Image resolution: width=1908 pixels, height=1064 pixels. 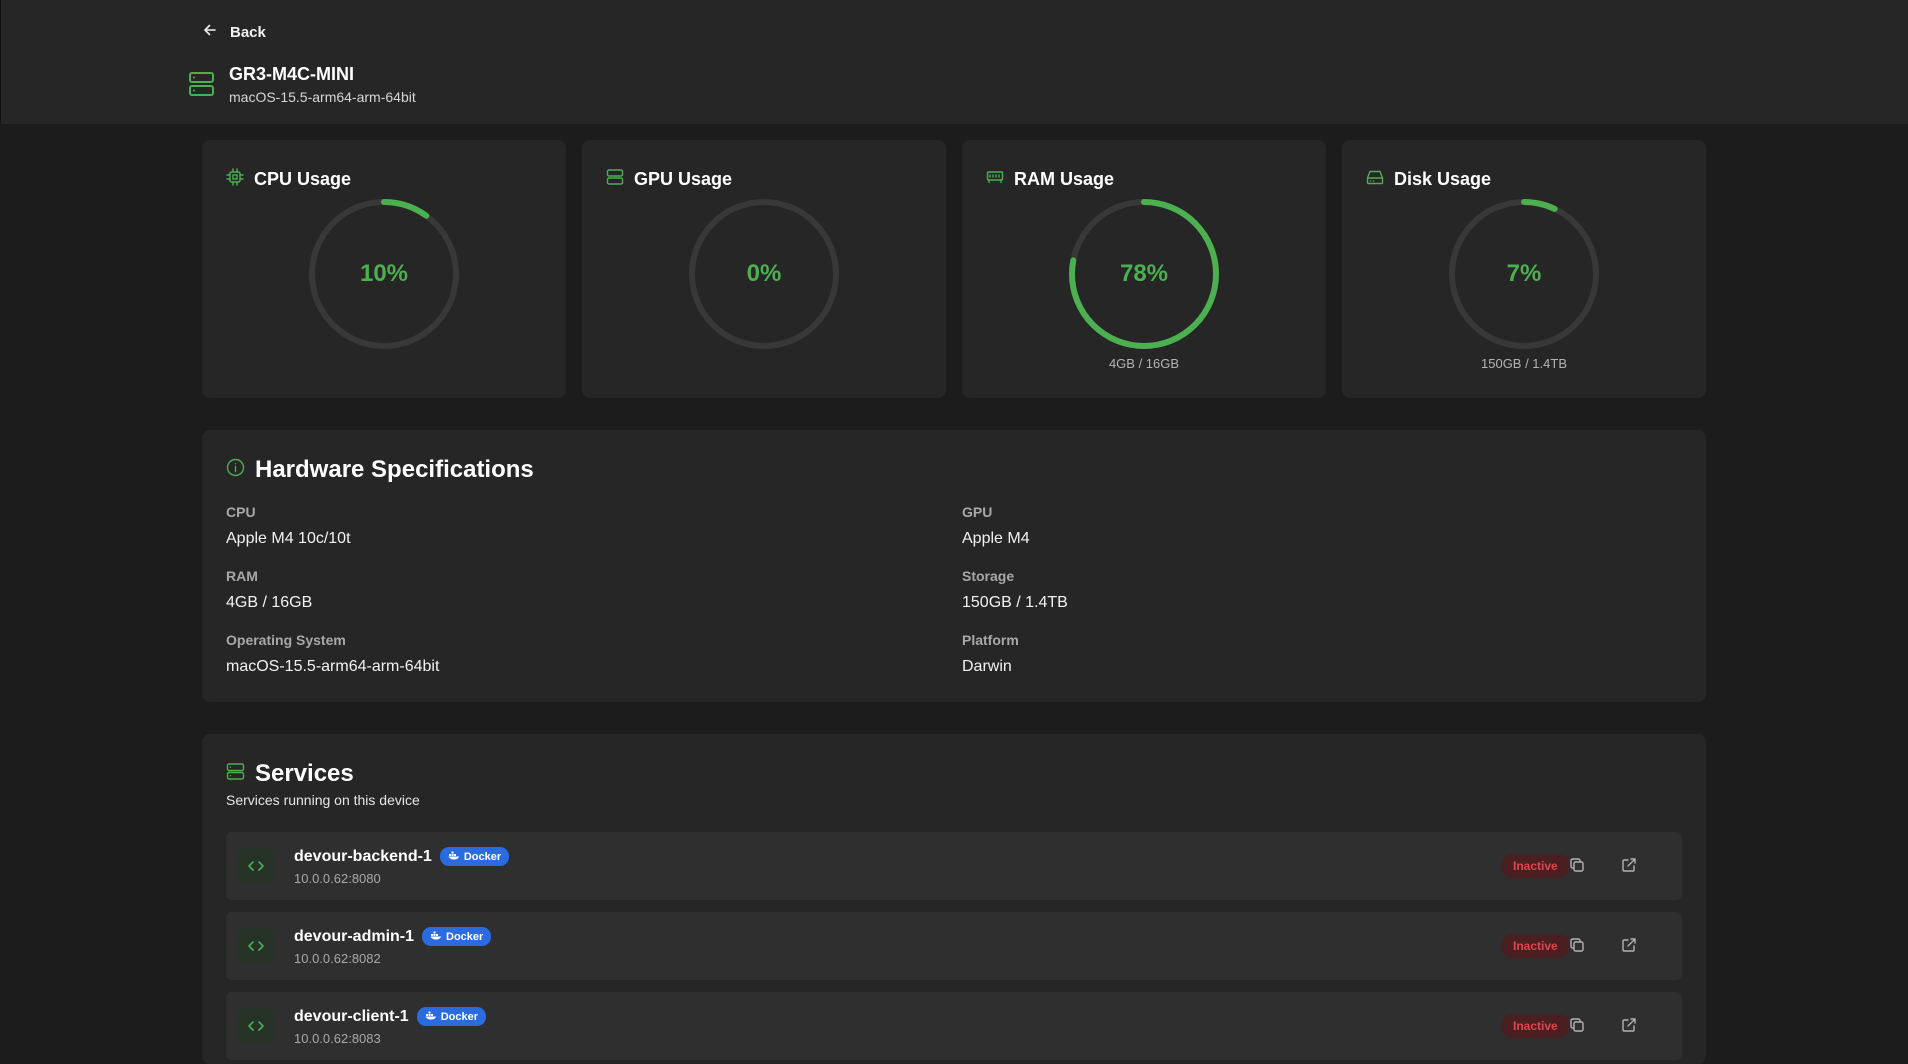 I want to click on service-name-text: devour-backend-1, so click(x=363, y=856).